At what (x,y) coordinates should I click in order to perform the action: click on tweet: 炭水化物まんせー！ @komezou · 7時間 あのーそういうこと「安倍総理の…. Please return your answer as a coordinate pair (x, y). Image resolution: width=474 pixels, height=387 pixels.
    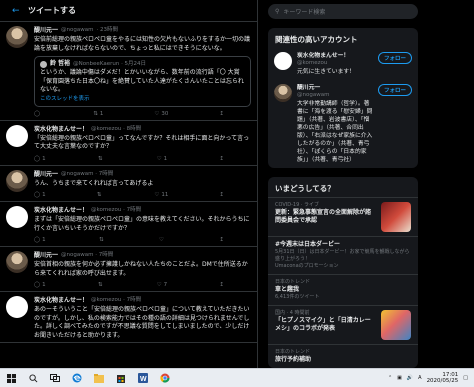
    Looking at the image, I should click on (128, 317).